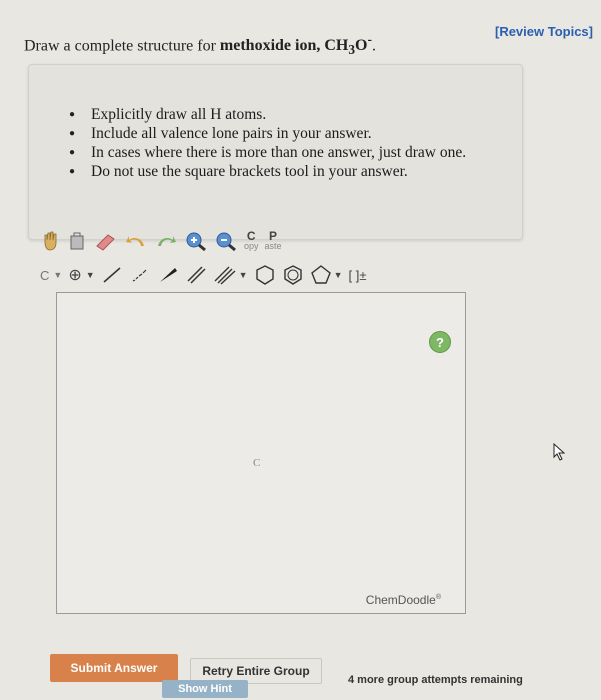  I want to click on cyclopentane-icon: ▼, so click(326, 275).